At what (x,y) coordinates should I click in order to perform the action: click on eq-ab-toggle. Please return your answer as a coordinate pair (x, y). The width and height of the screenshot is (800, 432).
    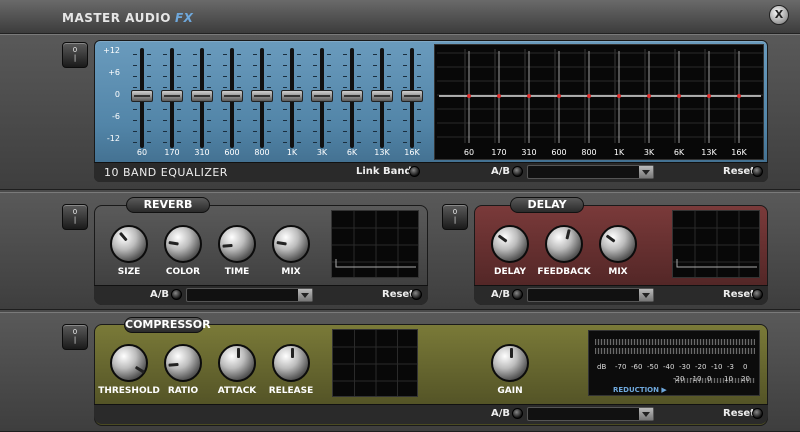
    Looking at the image, I should click on (517, 171).